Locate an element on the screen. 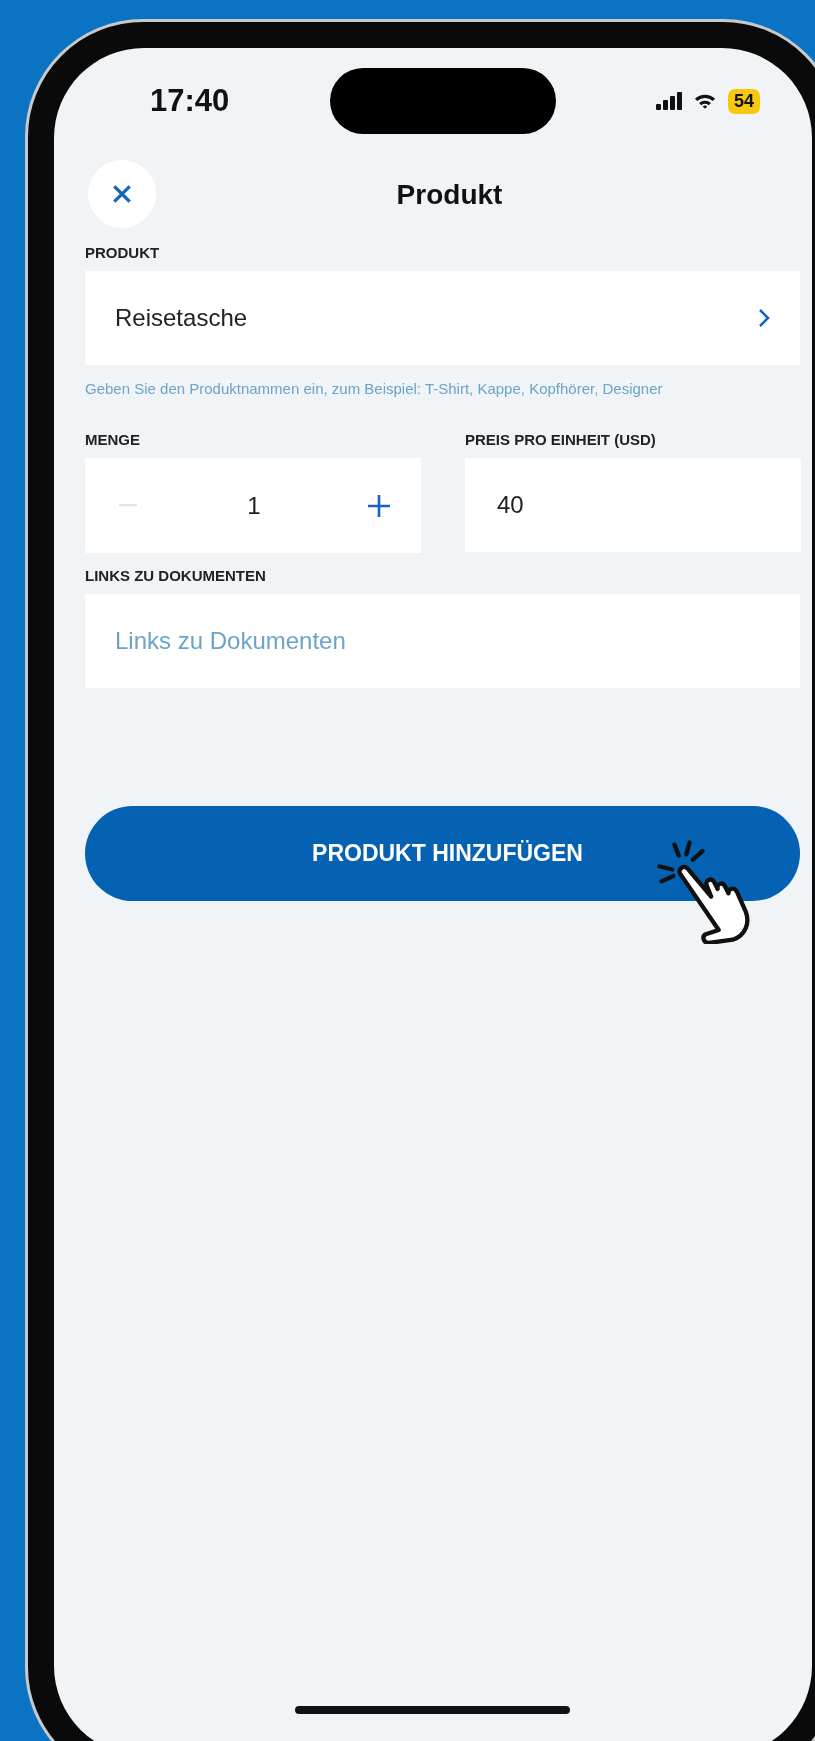 The image size is (815, 1741). close-icon is located at coordinates (122, 194).